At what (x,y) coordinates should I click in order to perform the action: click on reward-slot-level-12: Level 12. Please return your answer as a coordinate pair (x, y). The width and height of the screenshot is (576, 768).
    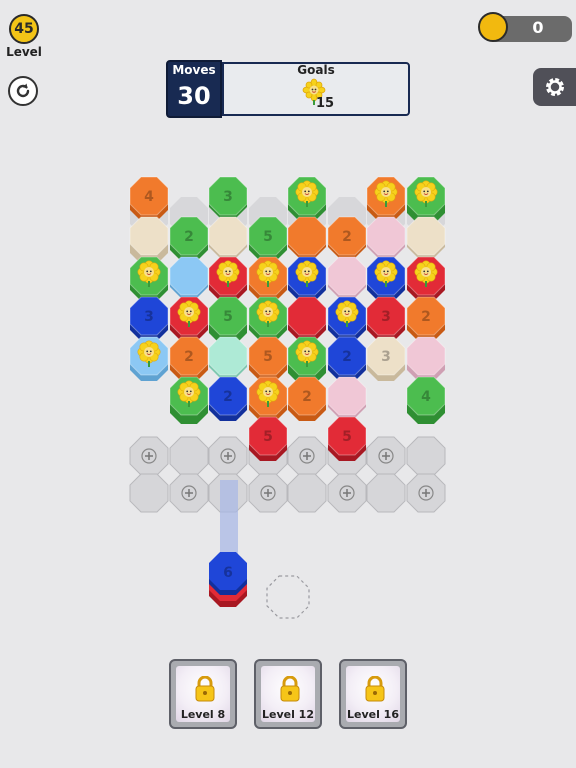
    Looking at the image, I should click on (288, 694).